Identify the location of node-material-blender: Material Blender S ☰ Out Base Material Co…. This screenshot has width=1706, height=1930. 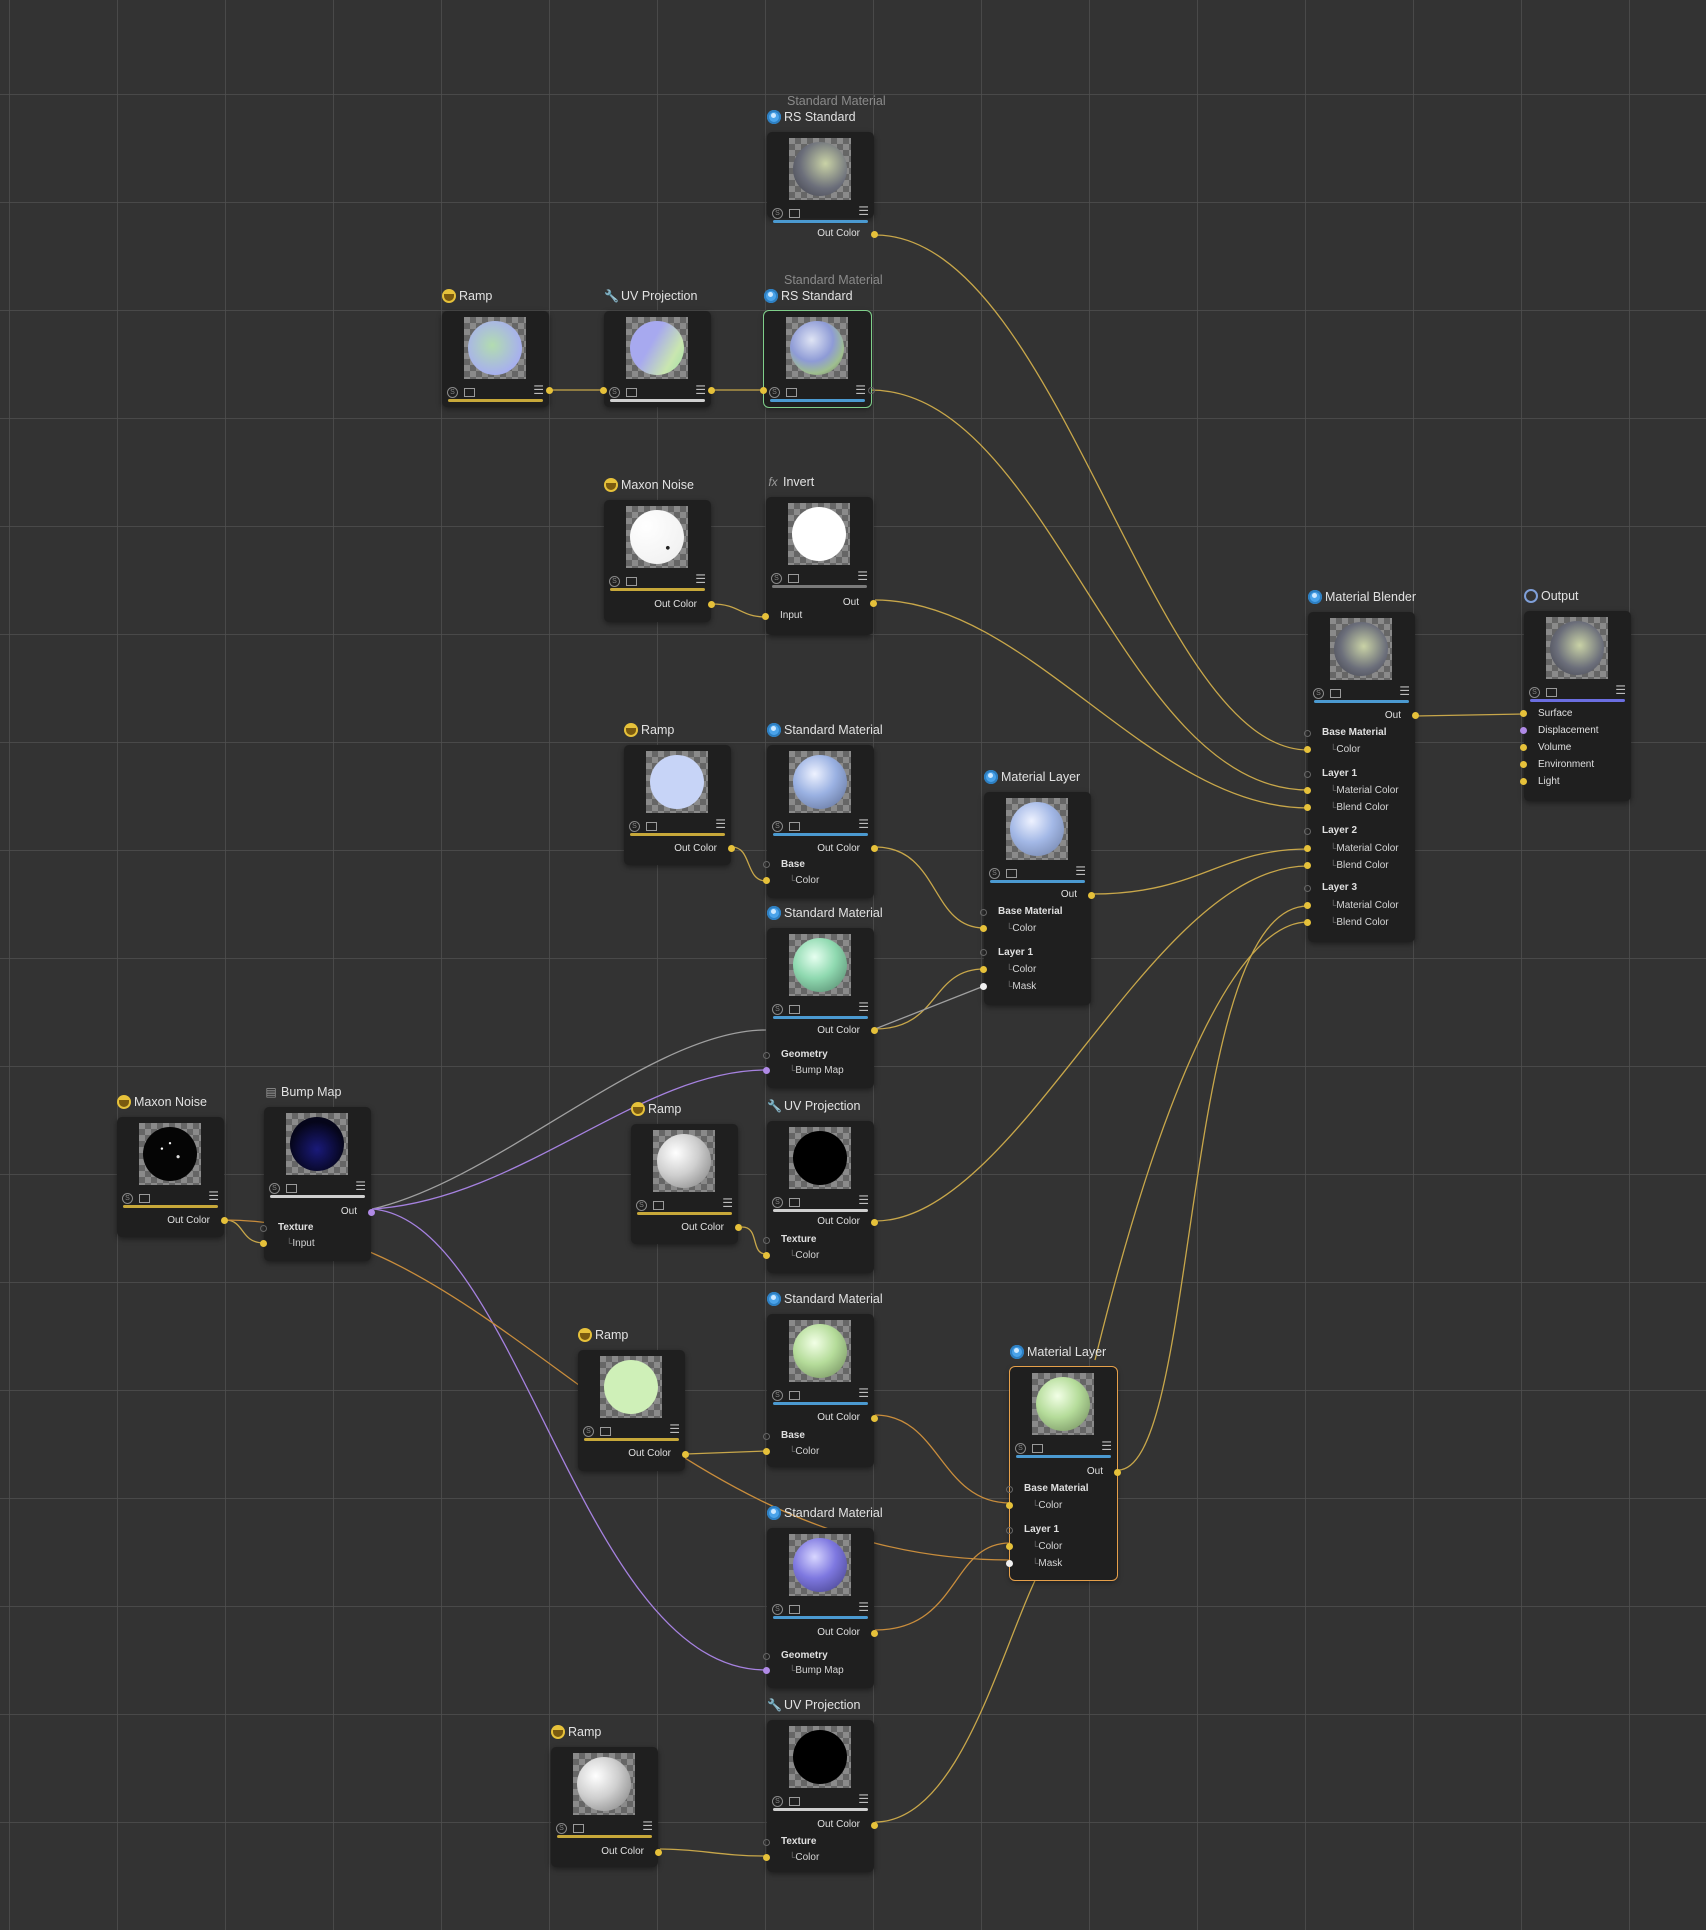
(1361, 766).